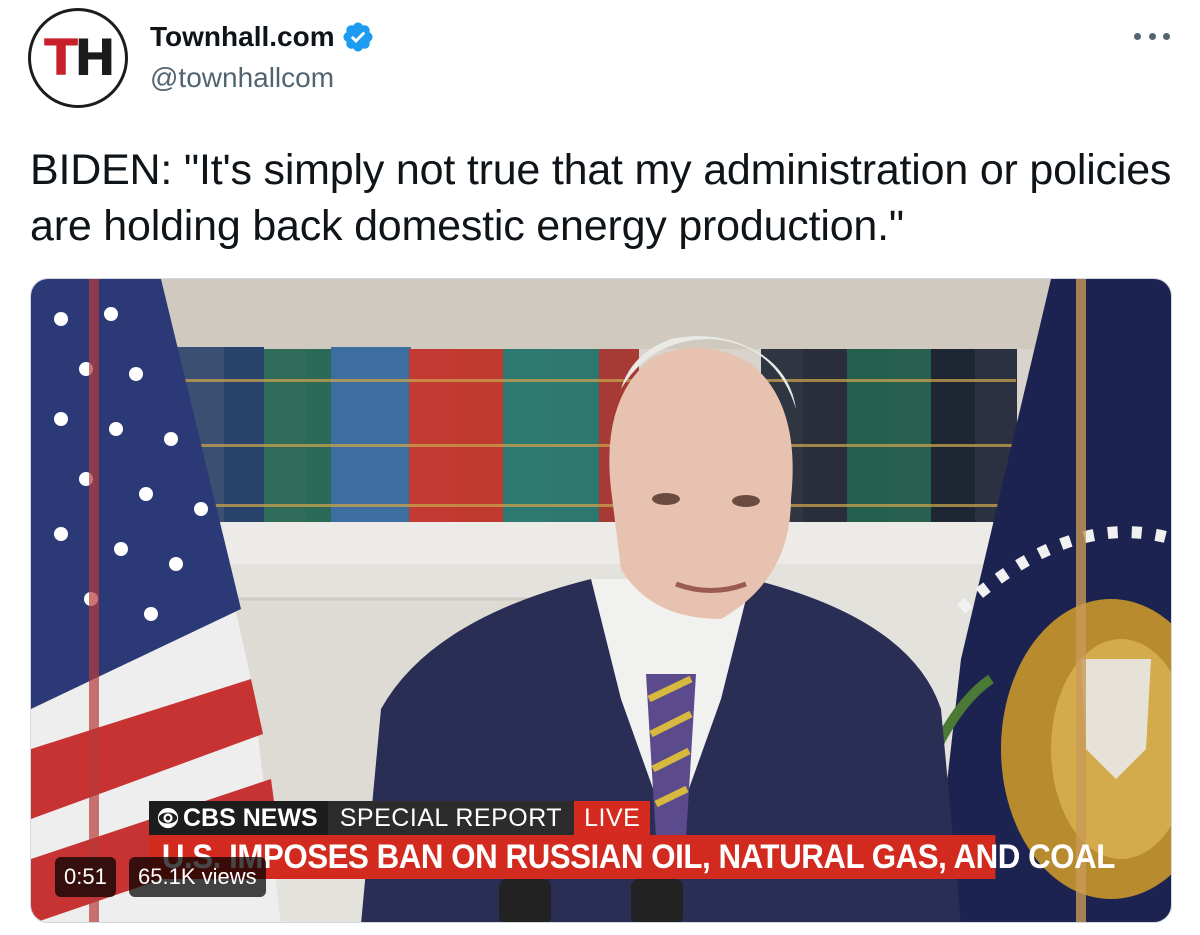  Describe the element at coordinates (358, 37) in the screenshot. I see `verified-badge-icon` at that location.